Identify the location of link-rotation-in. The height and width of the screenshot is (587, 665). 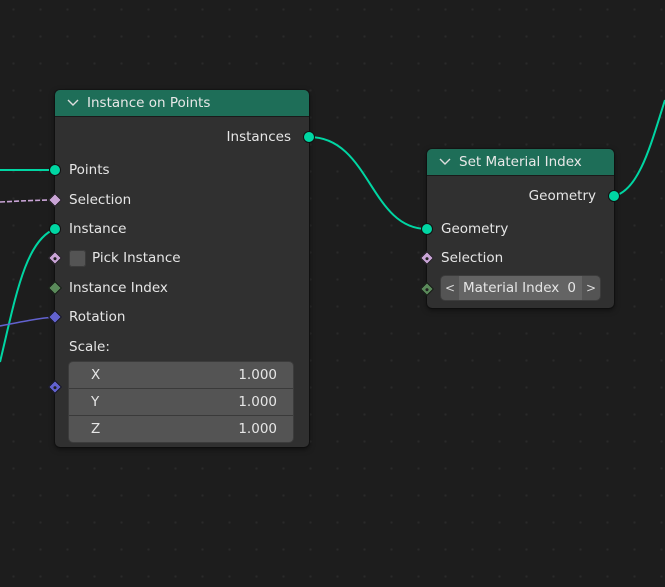
(28, 321).